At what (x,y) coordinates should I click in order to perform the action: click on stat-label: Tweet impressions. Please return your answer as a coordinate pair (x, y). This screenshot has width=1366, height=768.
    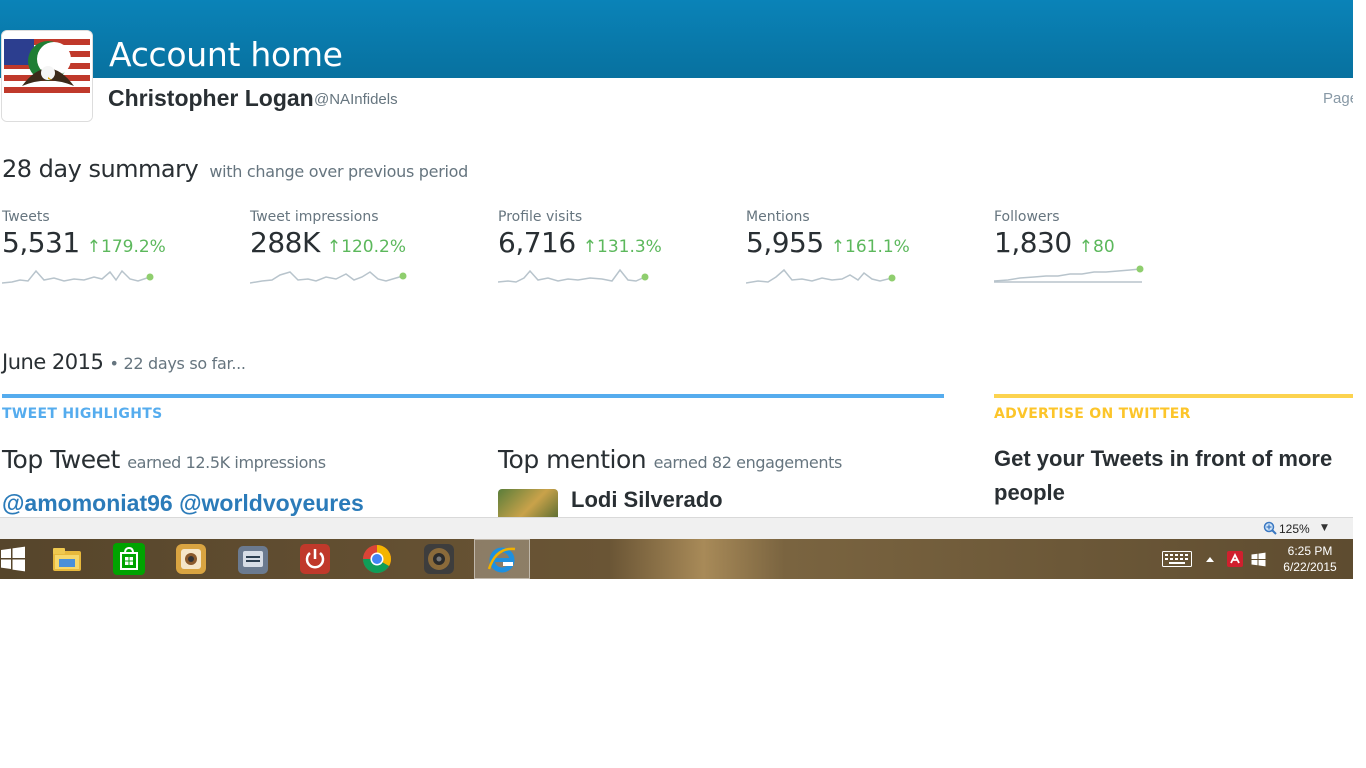
    Looking at the image, I should click on (314, 217).